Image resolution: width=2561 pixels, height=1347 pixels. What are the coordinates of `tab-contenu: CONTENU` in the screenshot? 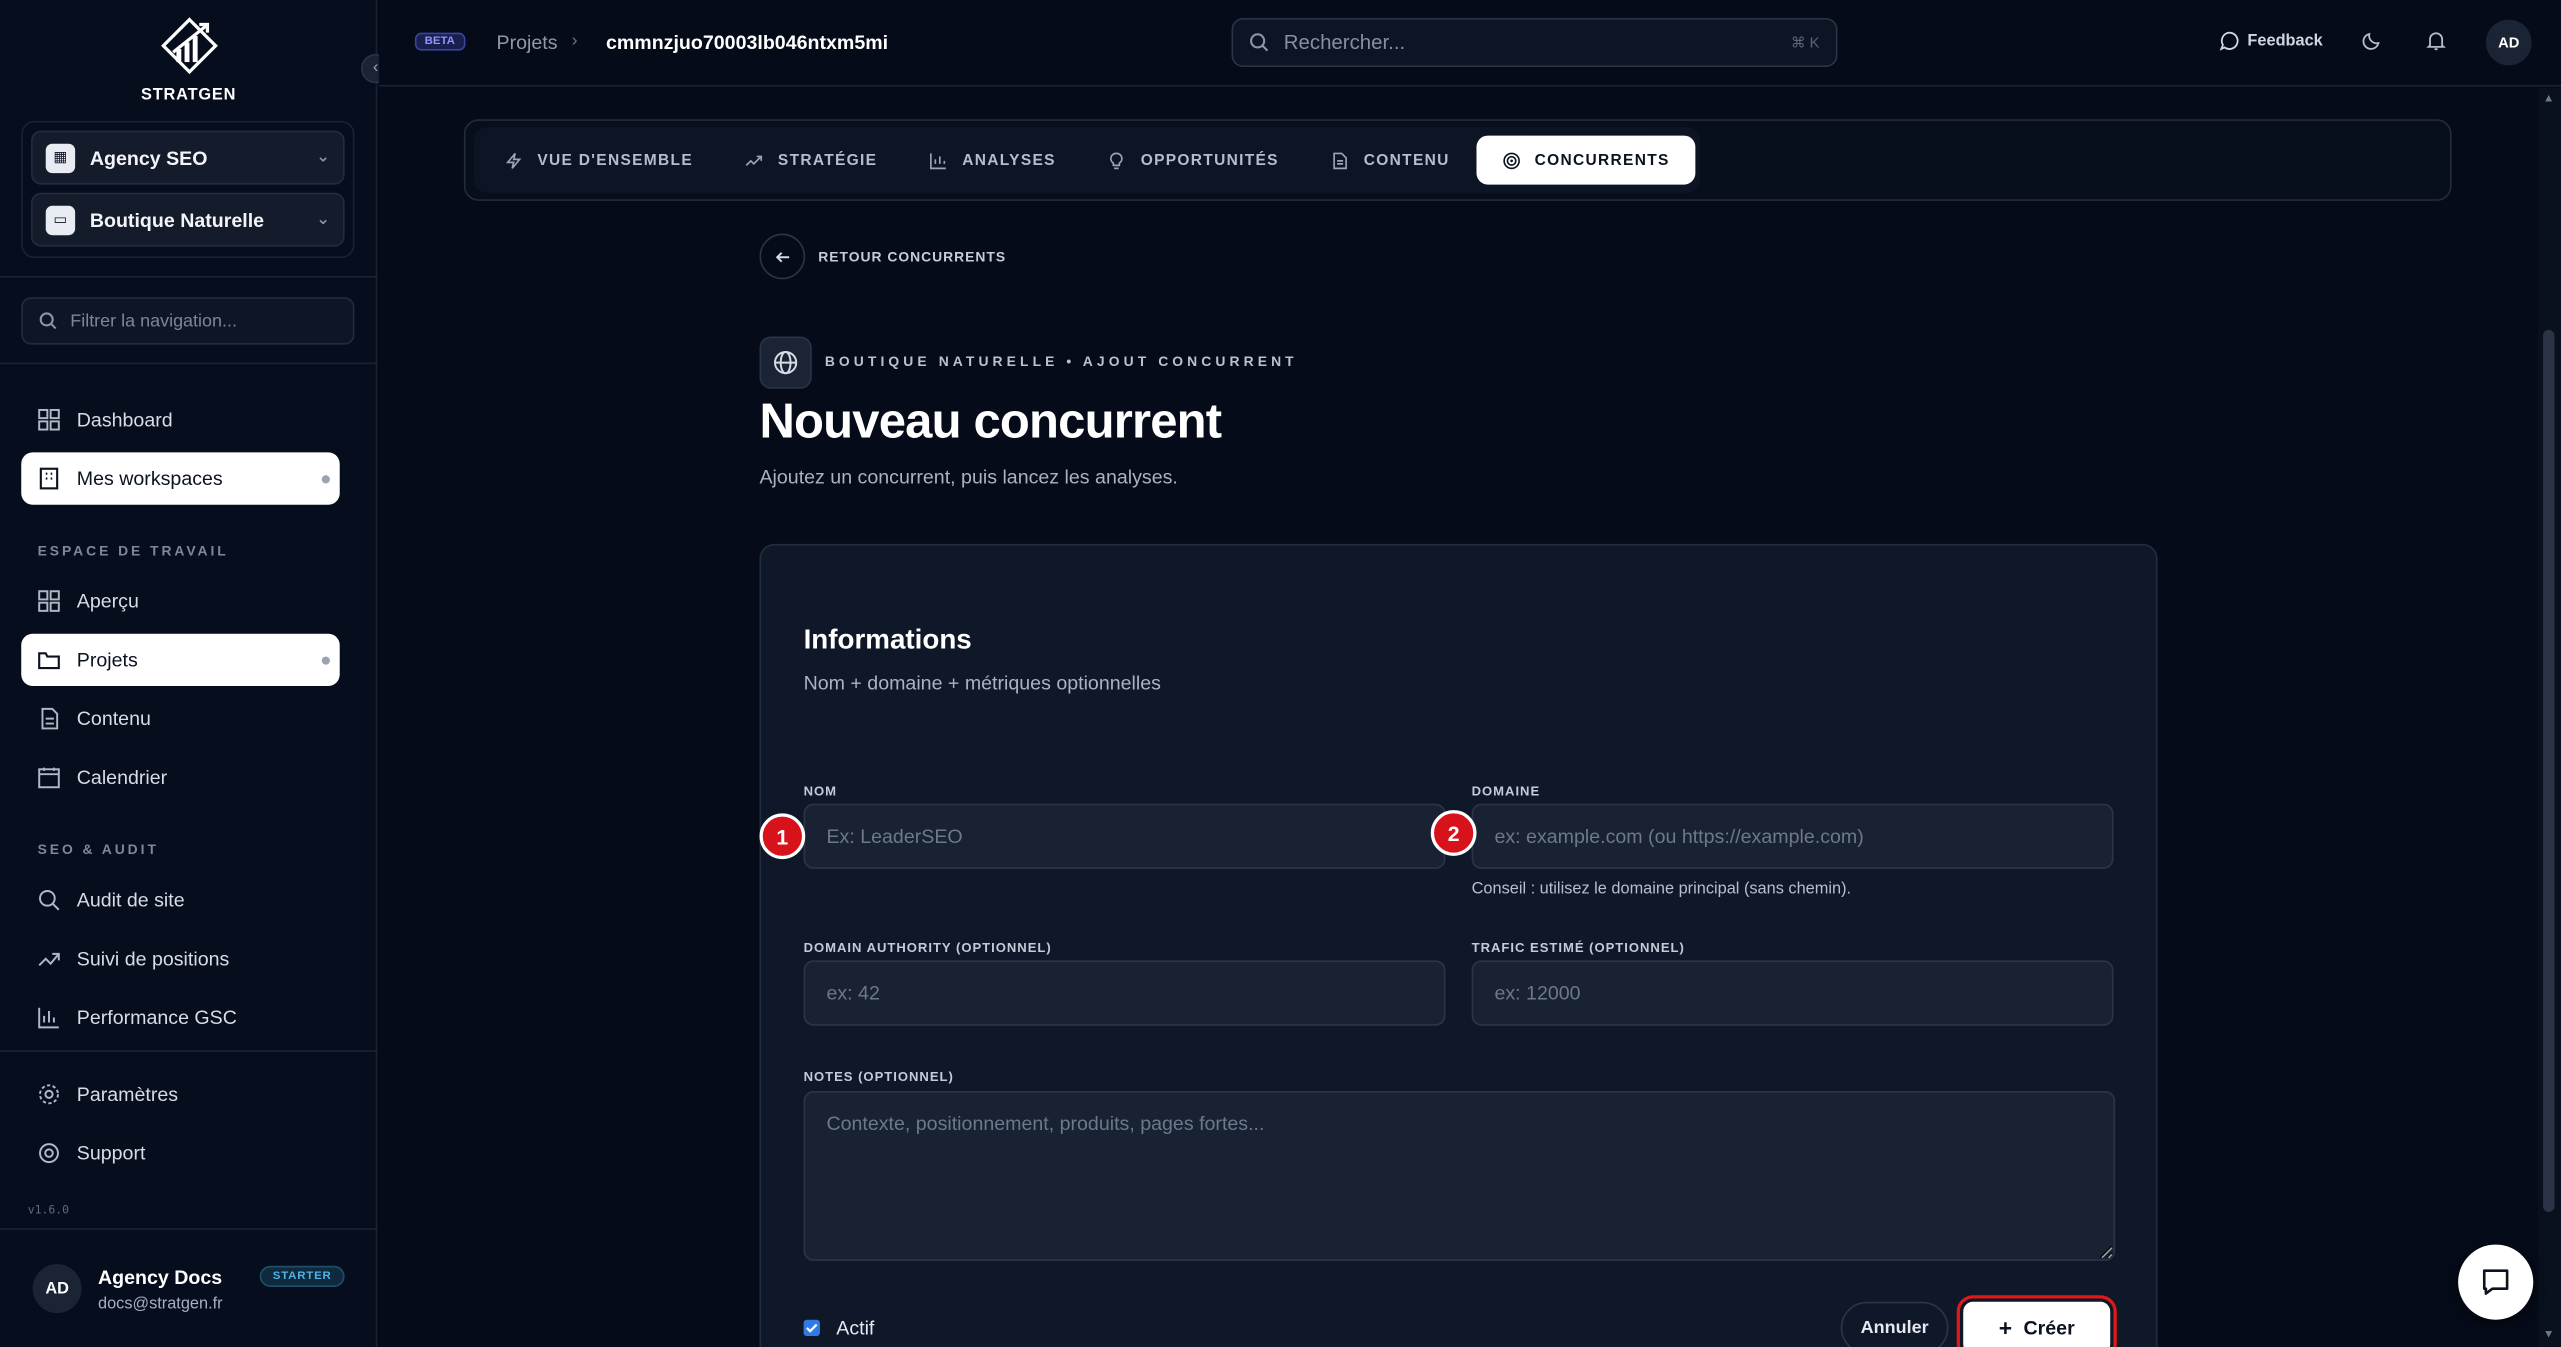 It's located at (1390, 160).